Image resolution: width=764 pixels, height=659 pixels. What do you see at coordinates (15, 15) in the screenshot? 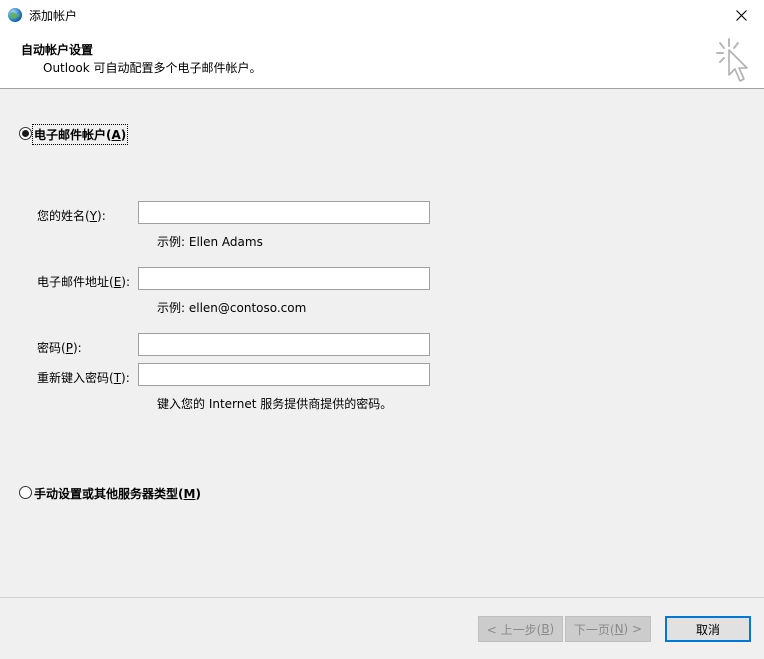
I see `outlook-globe-icon` at bounding box center [15, 15].